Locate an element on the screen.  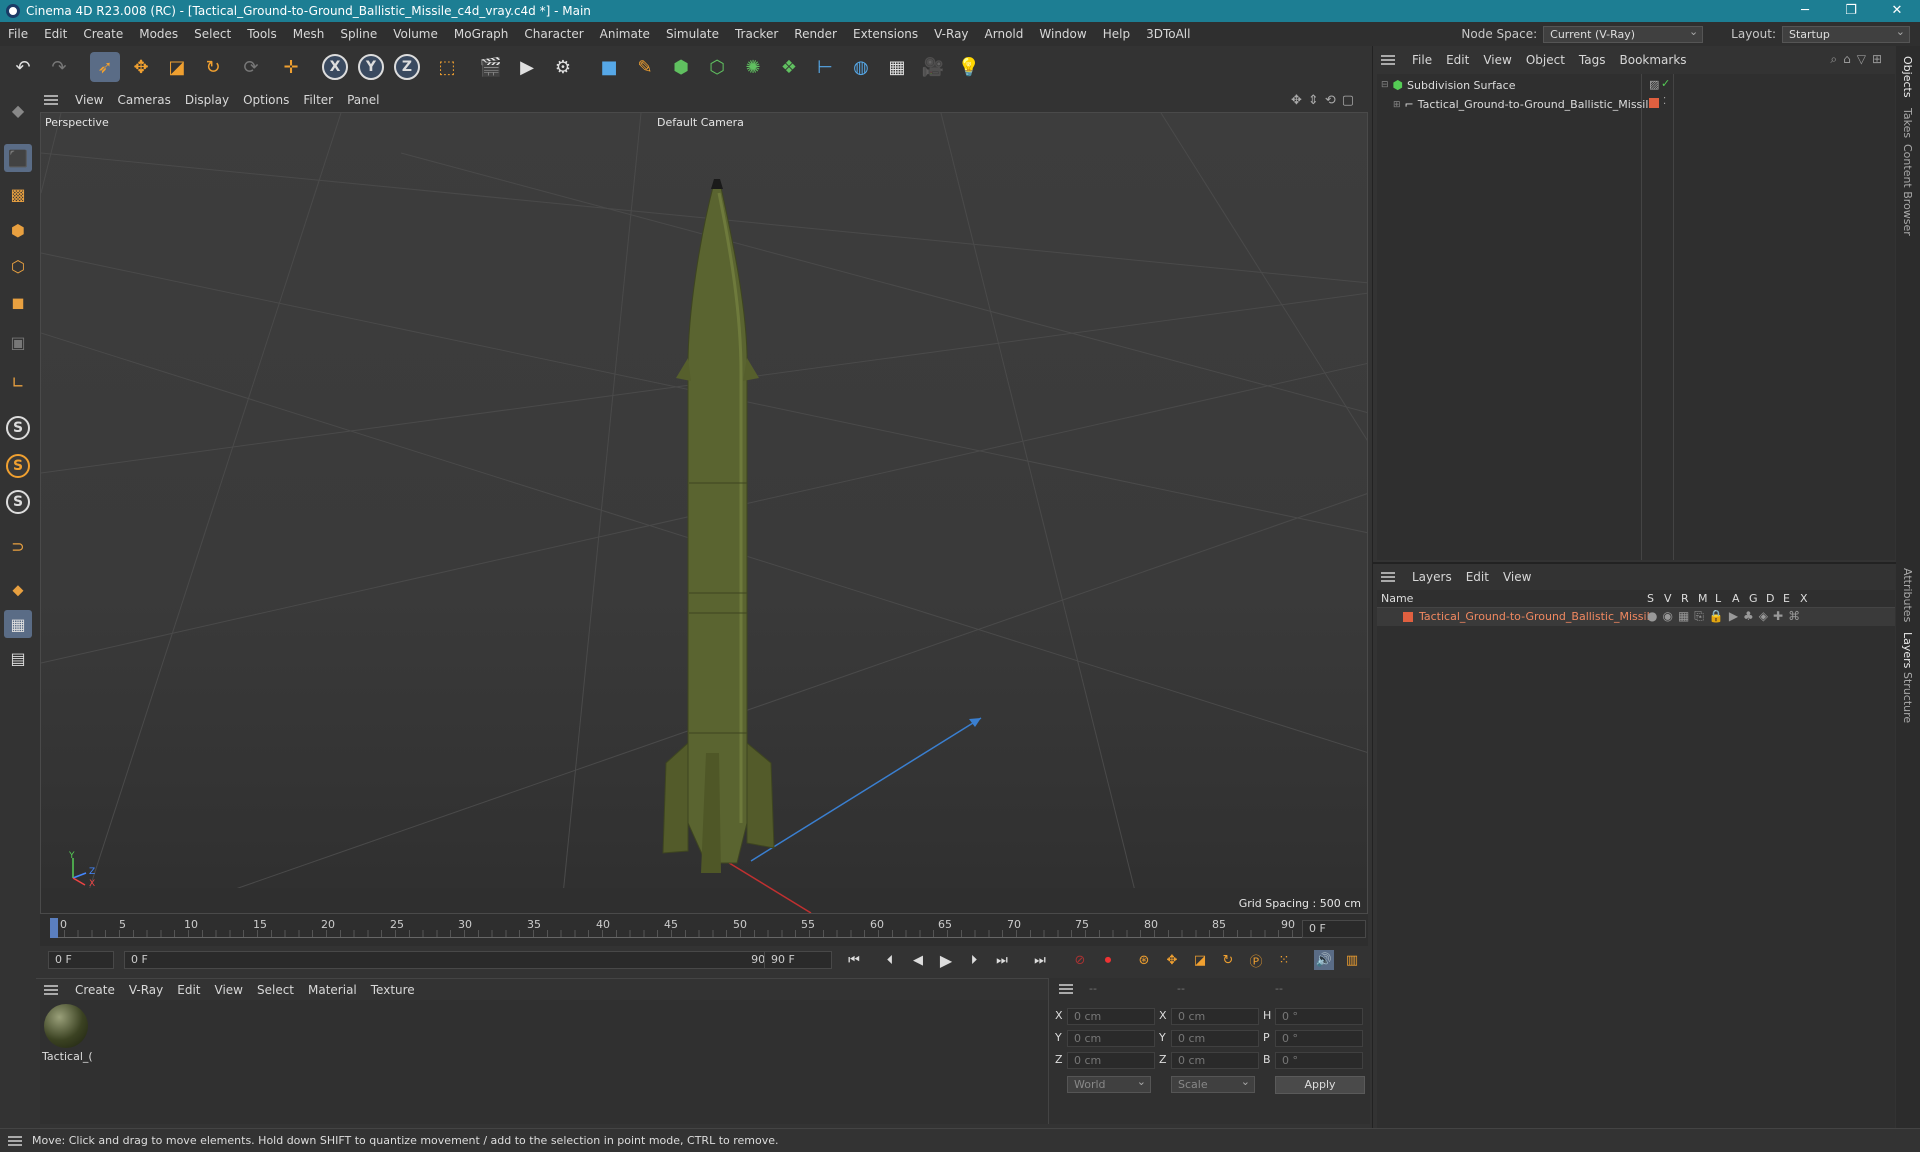
cloner-icon: ✺ is located at coordinates (753, 67).